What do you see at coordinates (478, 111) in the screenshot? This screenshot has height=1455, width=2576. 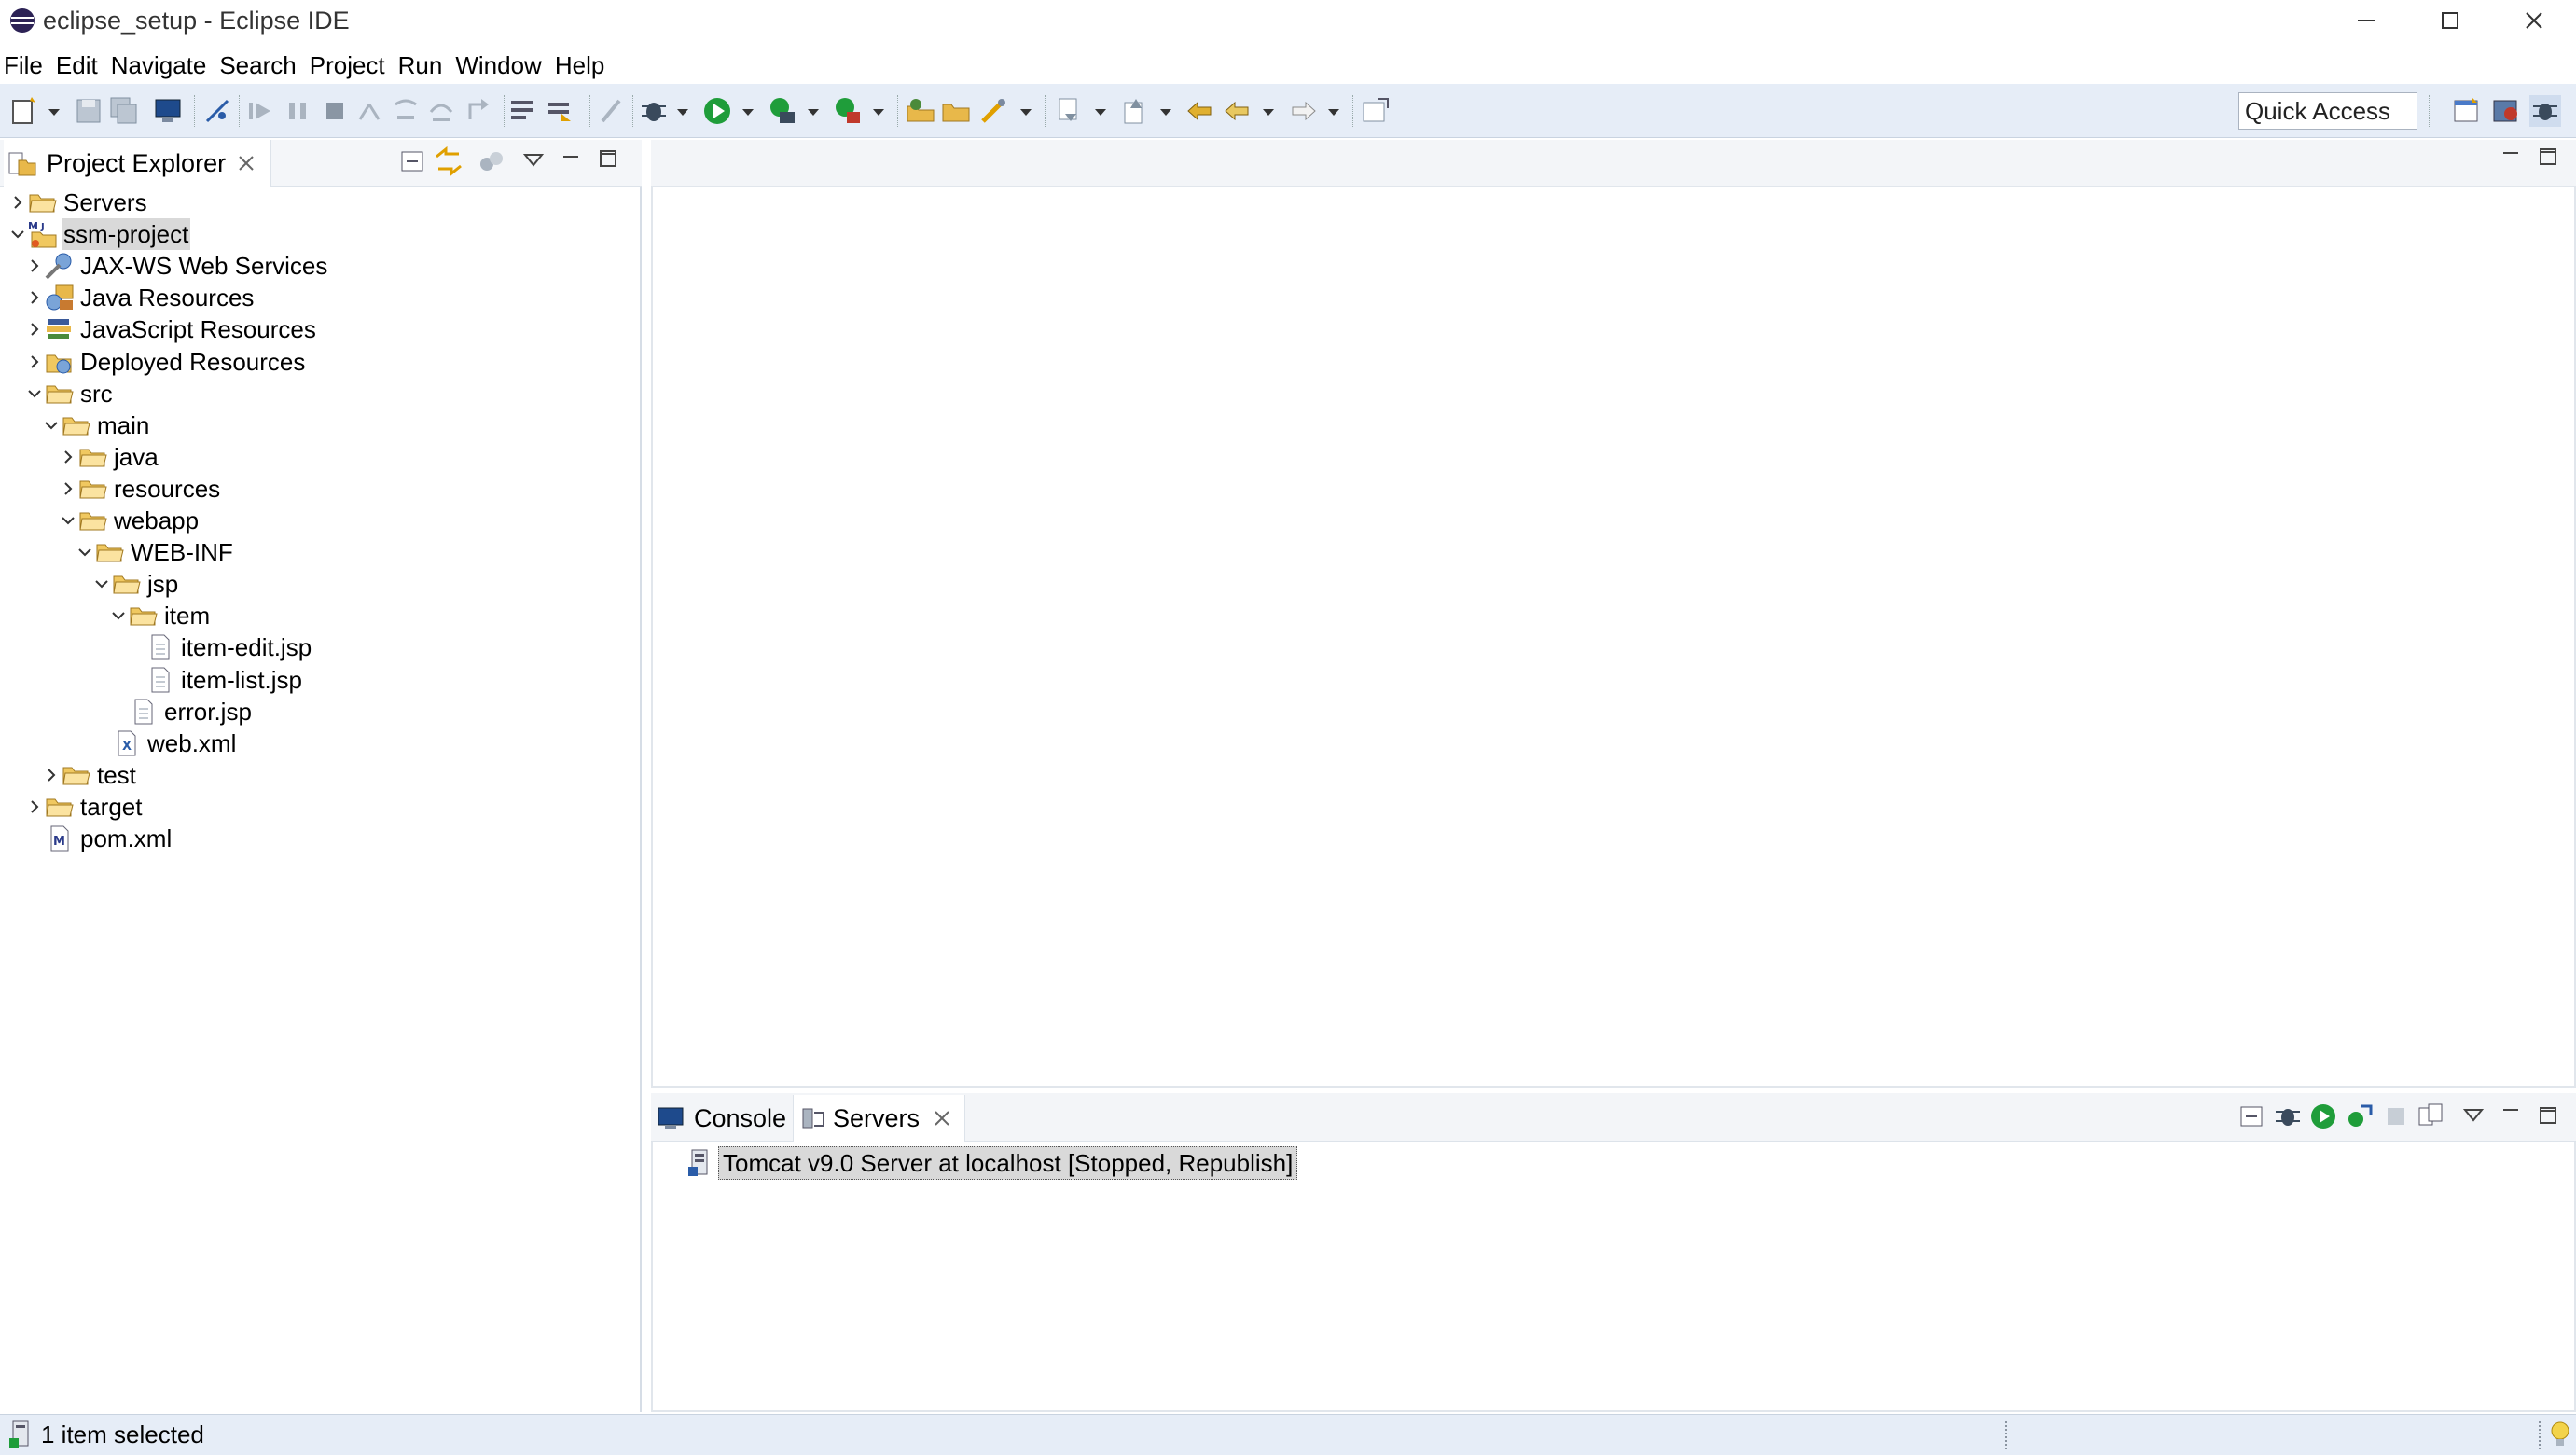 I see `step-return-icon` at bounding box center [478, 111].